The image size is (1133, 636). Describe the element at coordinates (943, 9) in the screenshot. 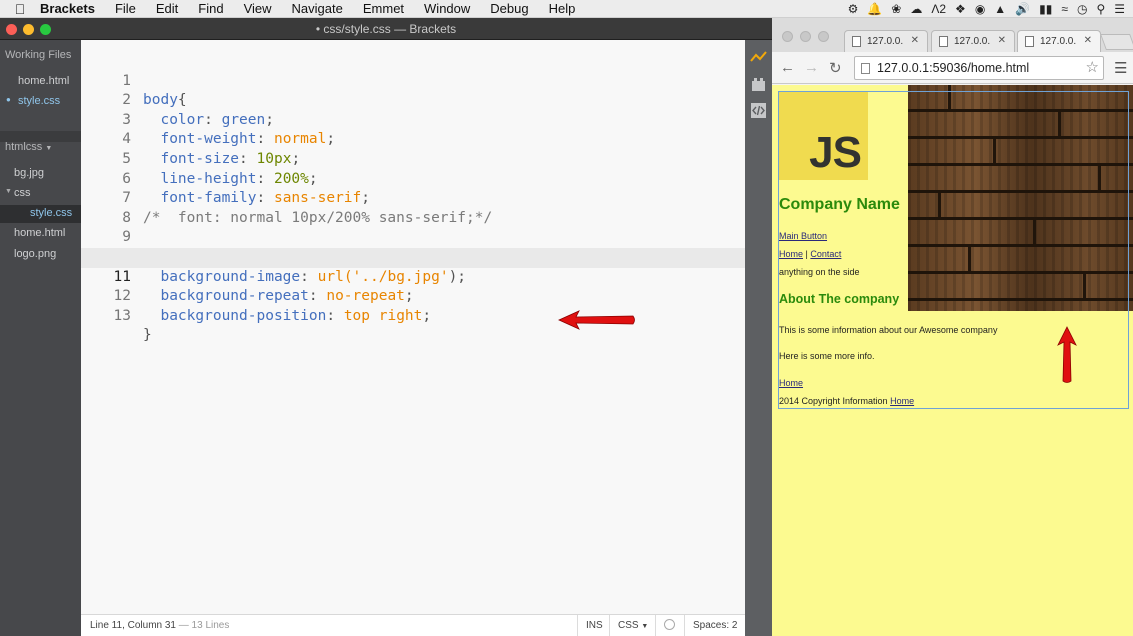

I see `adobe-badge: 2` at that location.